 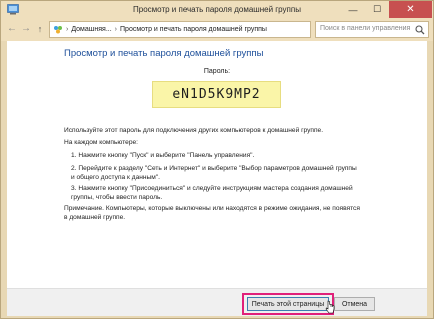 What do you see at coordinates (217, 71) in the screenshot?
I see `password-label: Пароль:` at bounding box center [217, 71].